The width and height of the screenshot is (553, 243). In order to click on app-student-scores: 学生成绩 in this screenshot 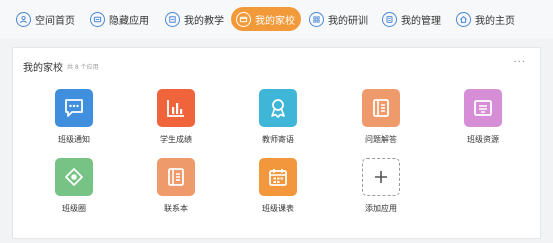, I will do `click(176, 117)`.